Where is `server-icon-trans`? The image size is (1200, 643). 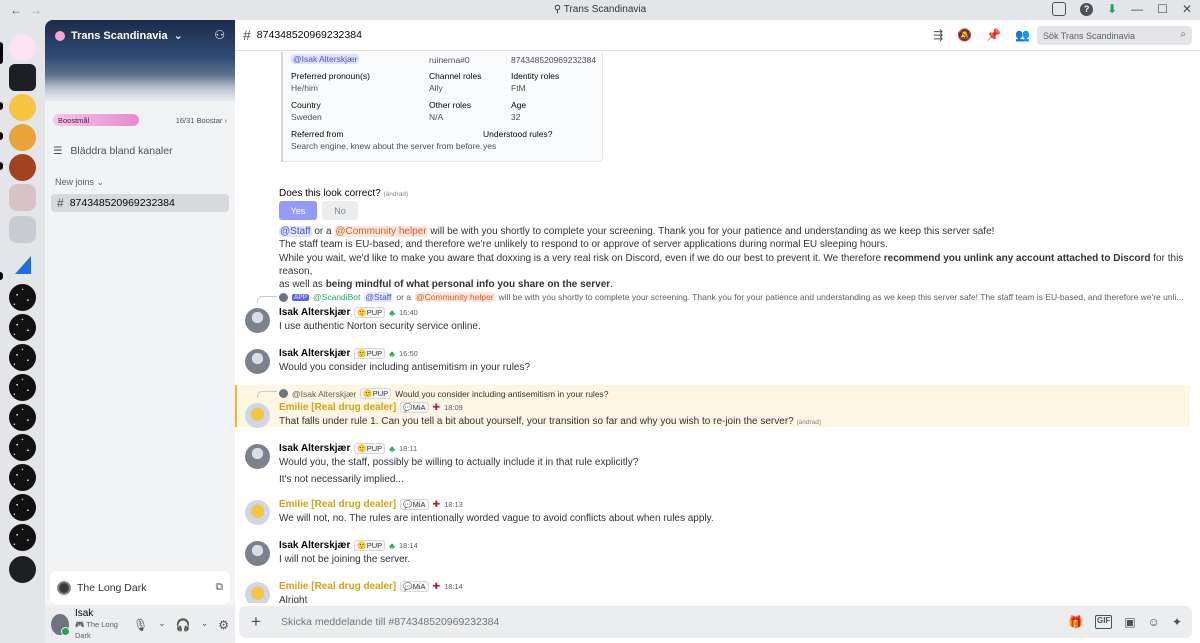 server-icon-trans is located at coordinates (22, 47).